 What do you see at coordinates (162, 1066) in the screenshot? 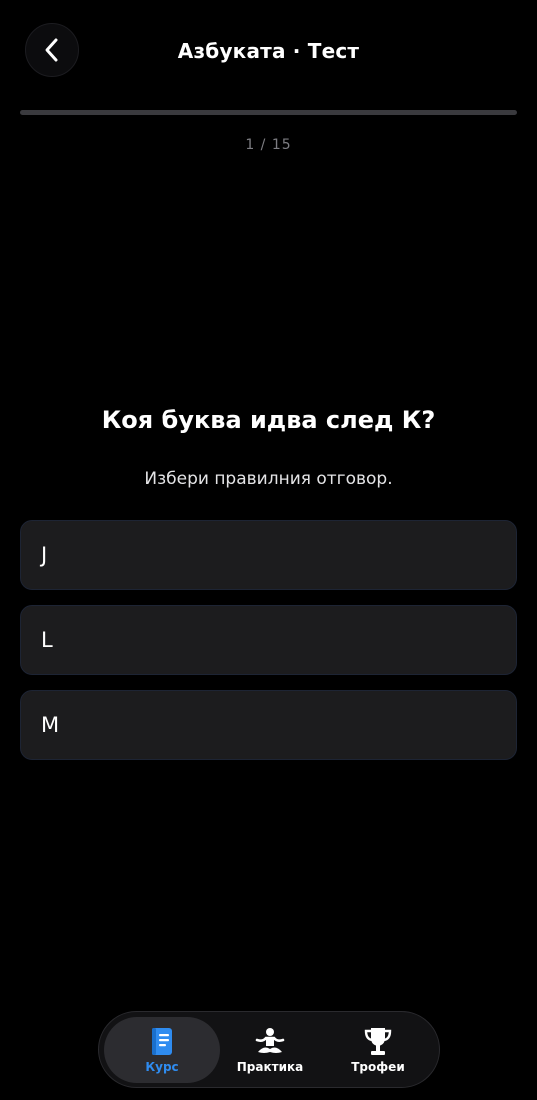
I see `tab-course-label: Курс` at bounding box center [162, 1066].